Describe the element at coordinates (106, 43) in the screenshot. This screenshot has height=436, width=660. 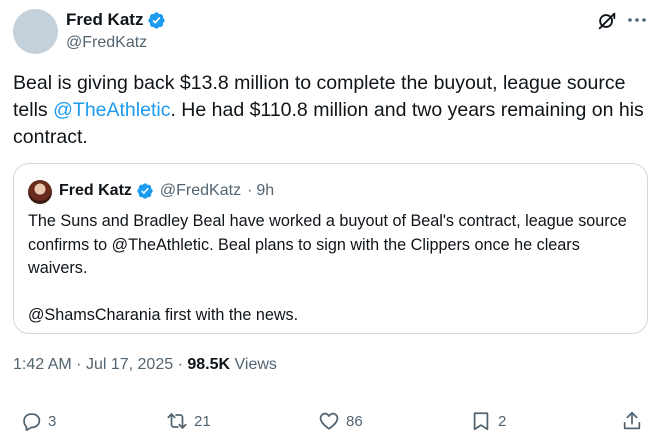
I see `author-handle: @FredKatz` at that location.